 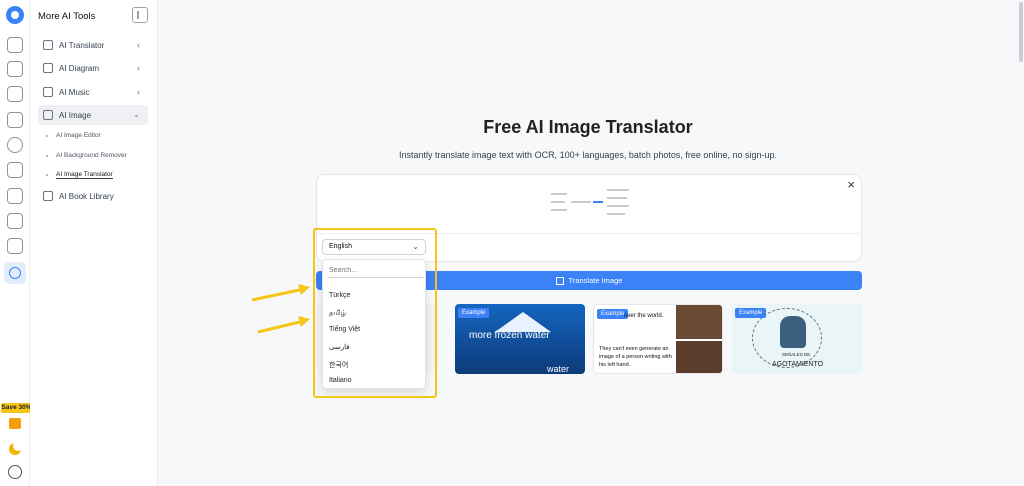 I want to click on ai-bot-icon, so click(x=15, y=246).